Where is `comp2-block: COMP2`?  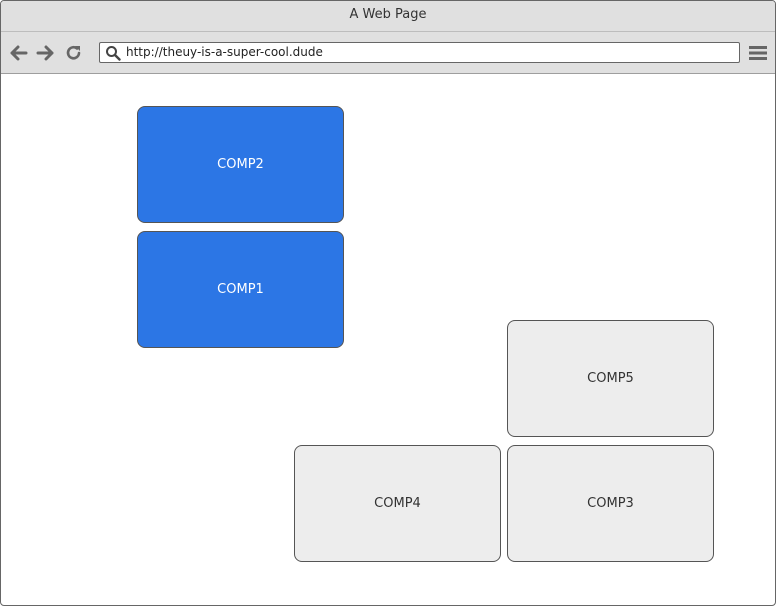 comp2-block: COMP2 is located at coordinates (240, 164).